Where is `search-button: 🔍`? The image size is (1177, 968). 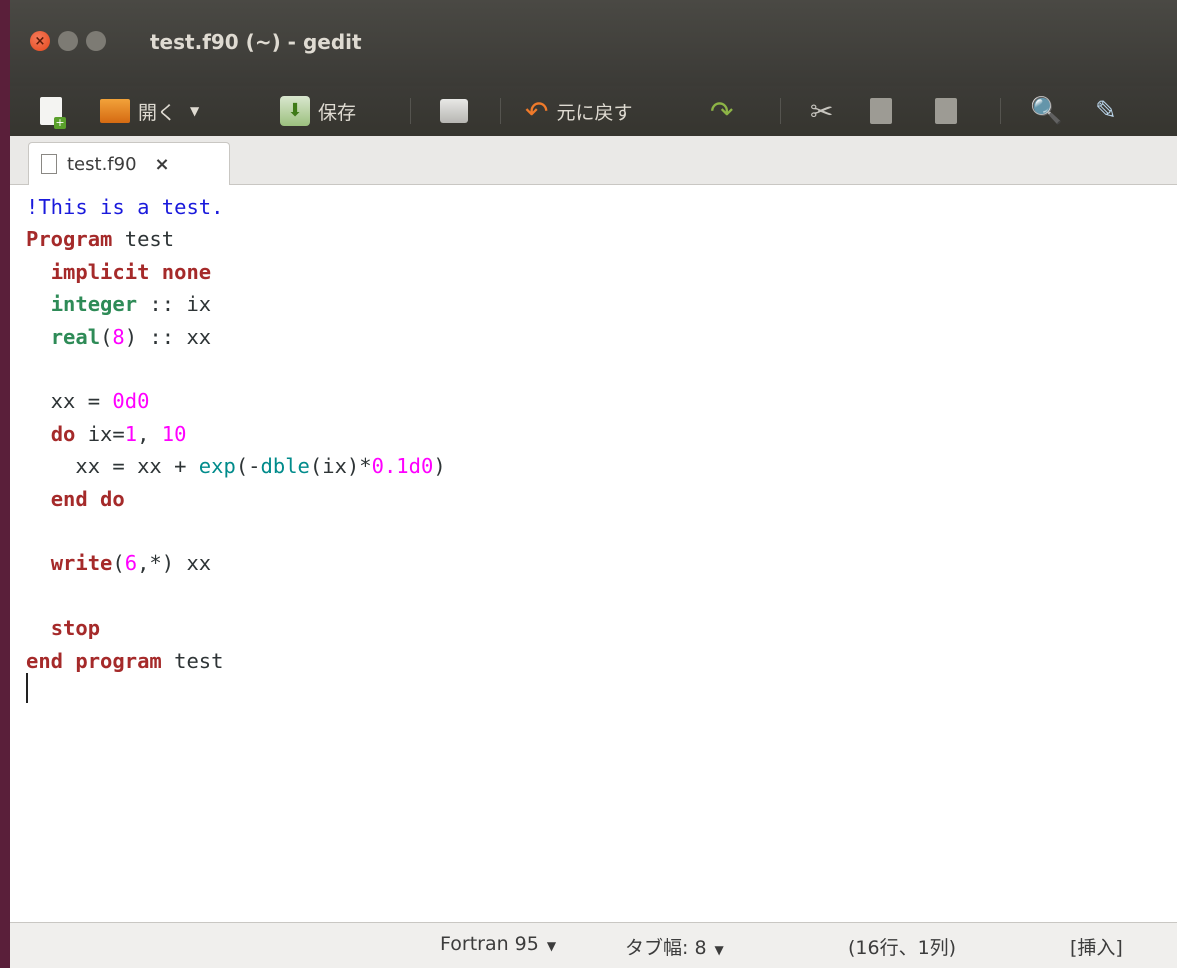
search-button: 🔍 is located at coordinates (1046, 111).